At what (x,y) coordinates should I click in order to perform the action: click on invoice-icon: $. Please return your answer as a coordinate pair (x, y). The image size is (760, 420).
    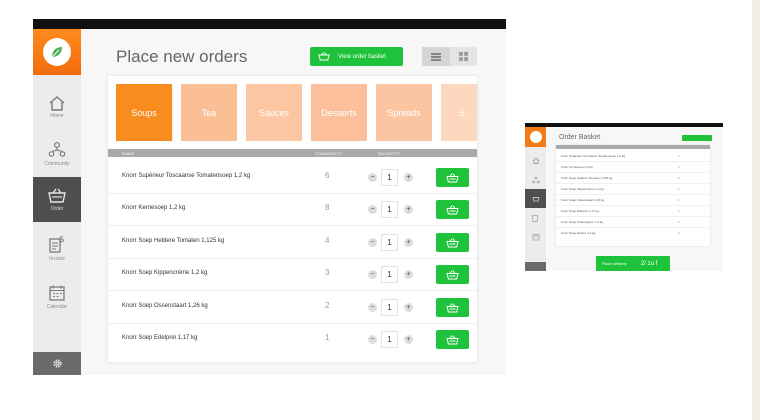
    Looking at the image, I should click on (57, 244).